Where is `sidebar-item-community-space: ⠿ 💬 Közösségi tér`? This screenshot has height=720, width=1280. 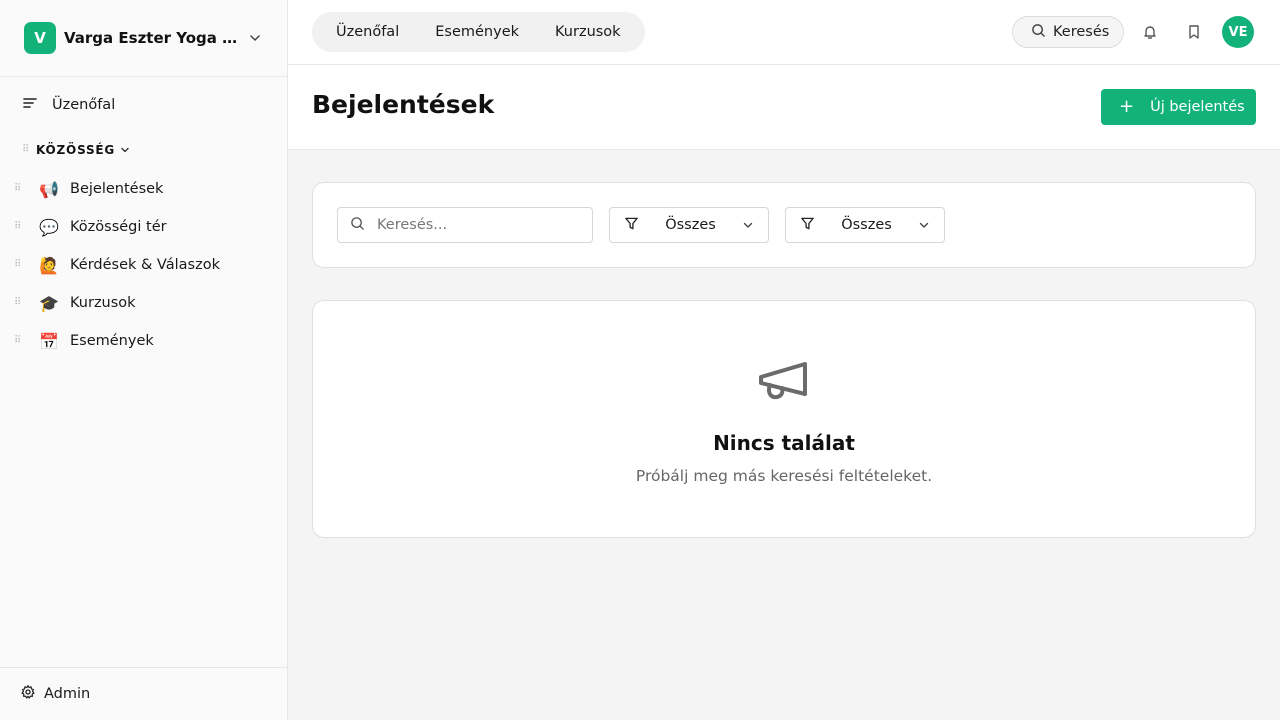 sidebar-item-community-space: ⠿ 💬 Közösségi tér is located at coordinates (150, 227).